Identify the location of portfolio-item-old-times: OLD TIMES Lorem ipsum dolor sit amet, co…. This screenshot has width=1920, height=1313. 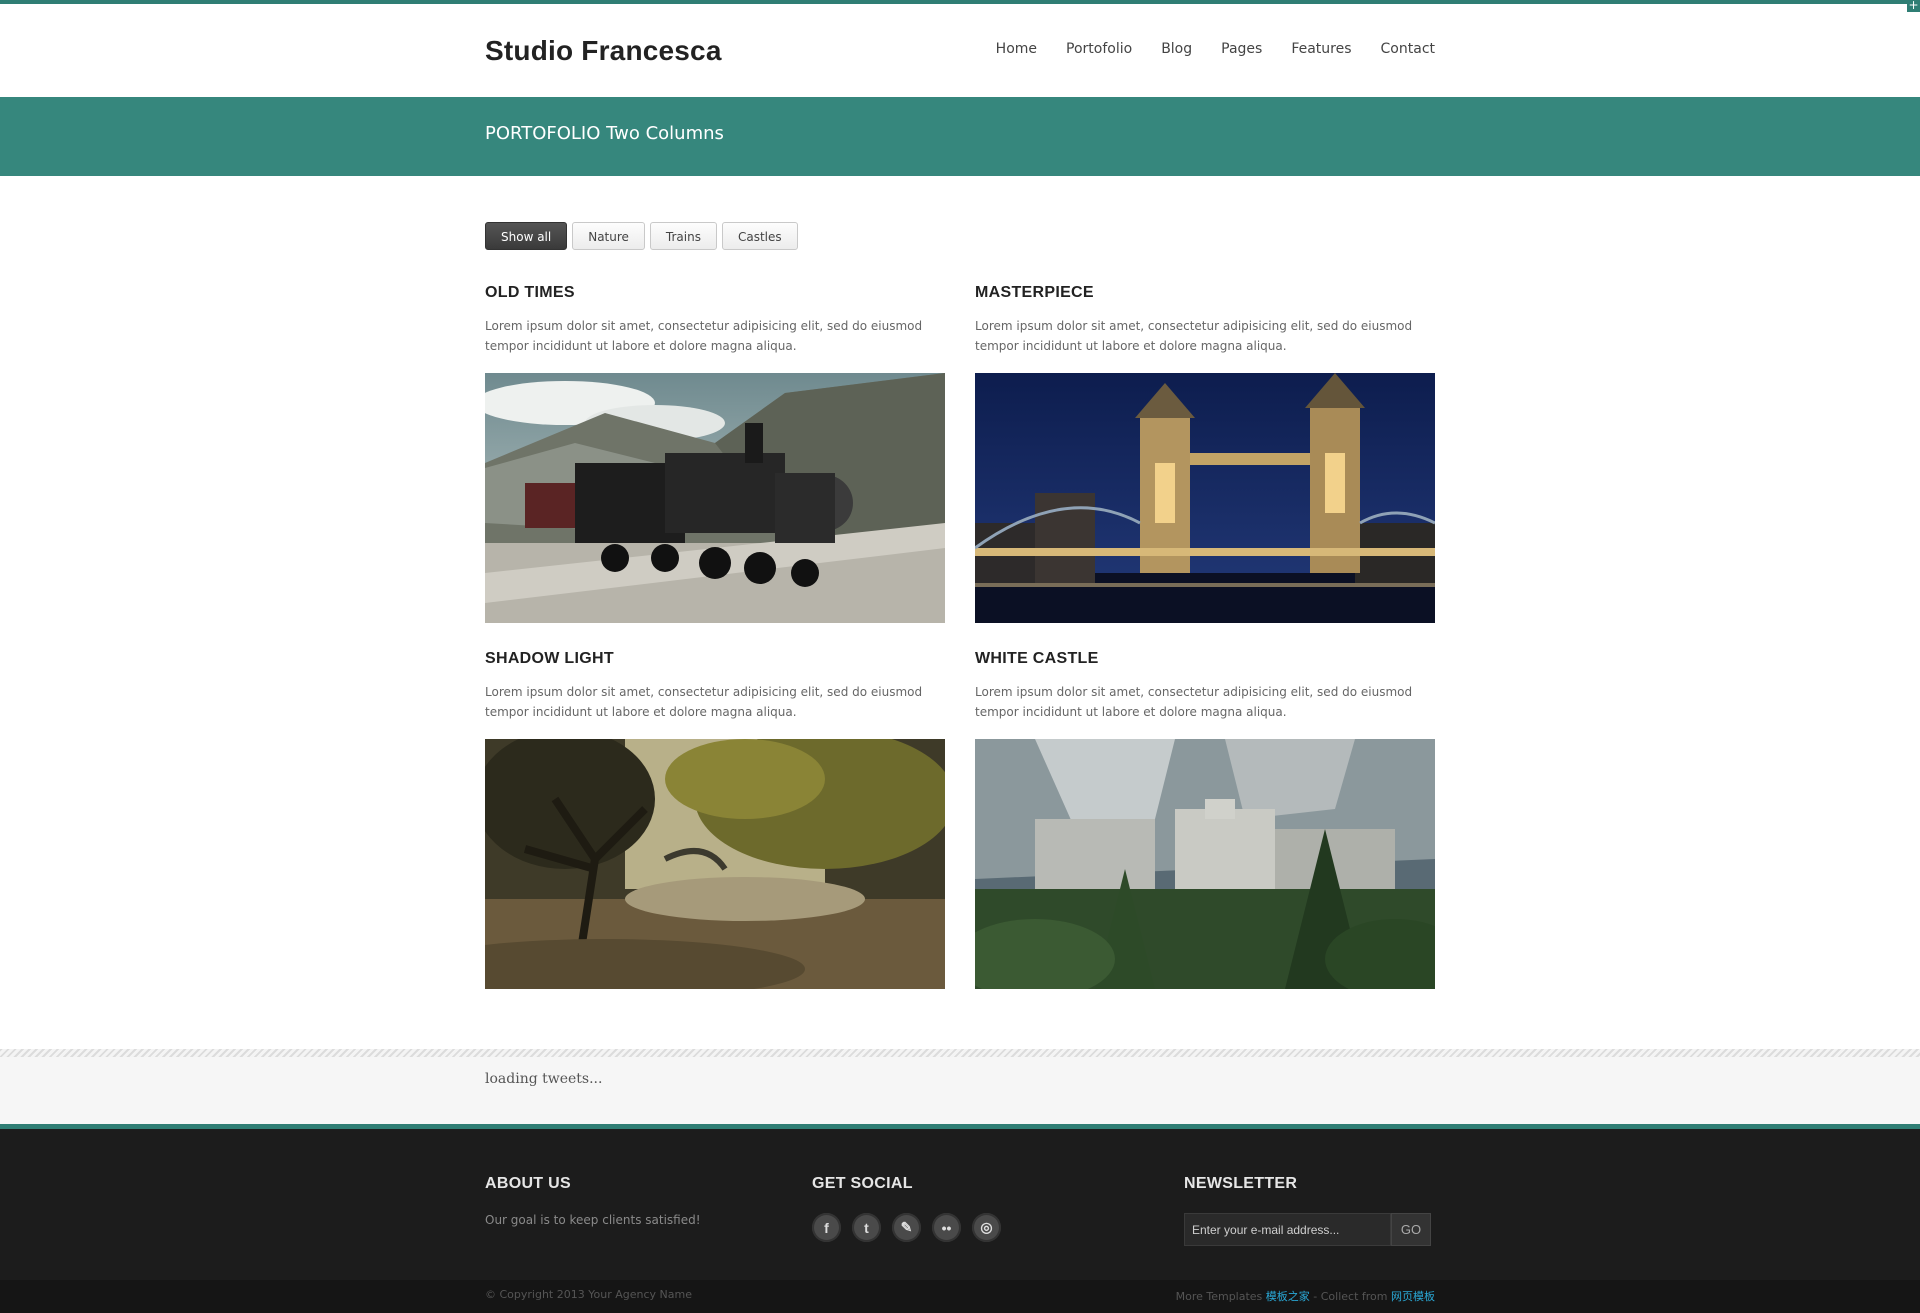
(715, 320).